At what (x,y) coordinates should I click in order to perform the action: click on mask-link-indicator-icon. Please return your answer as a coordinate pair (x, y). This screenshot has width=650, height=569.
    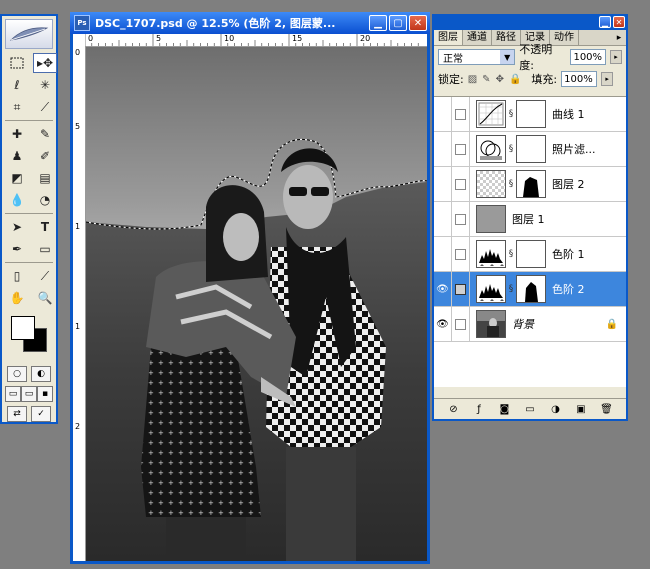
    Looking at the image, I should click on (461, 289).